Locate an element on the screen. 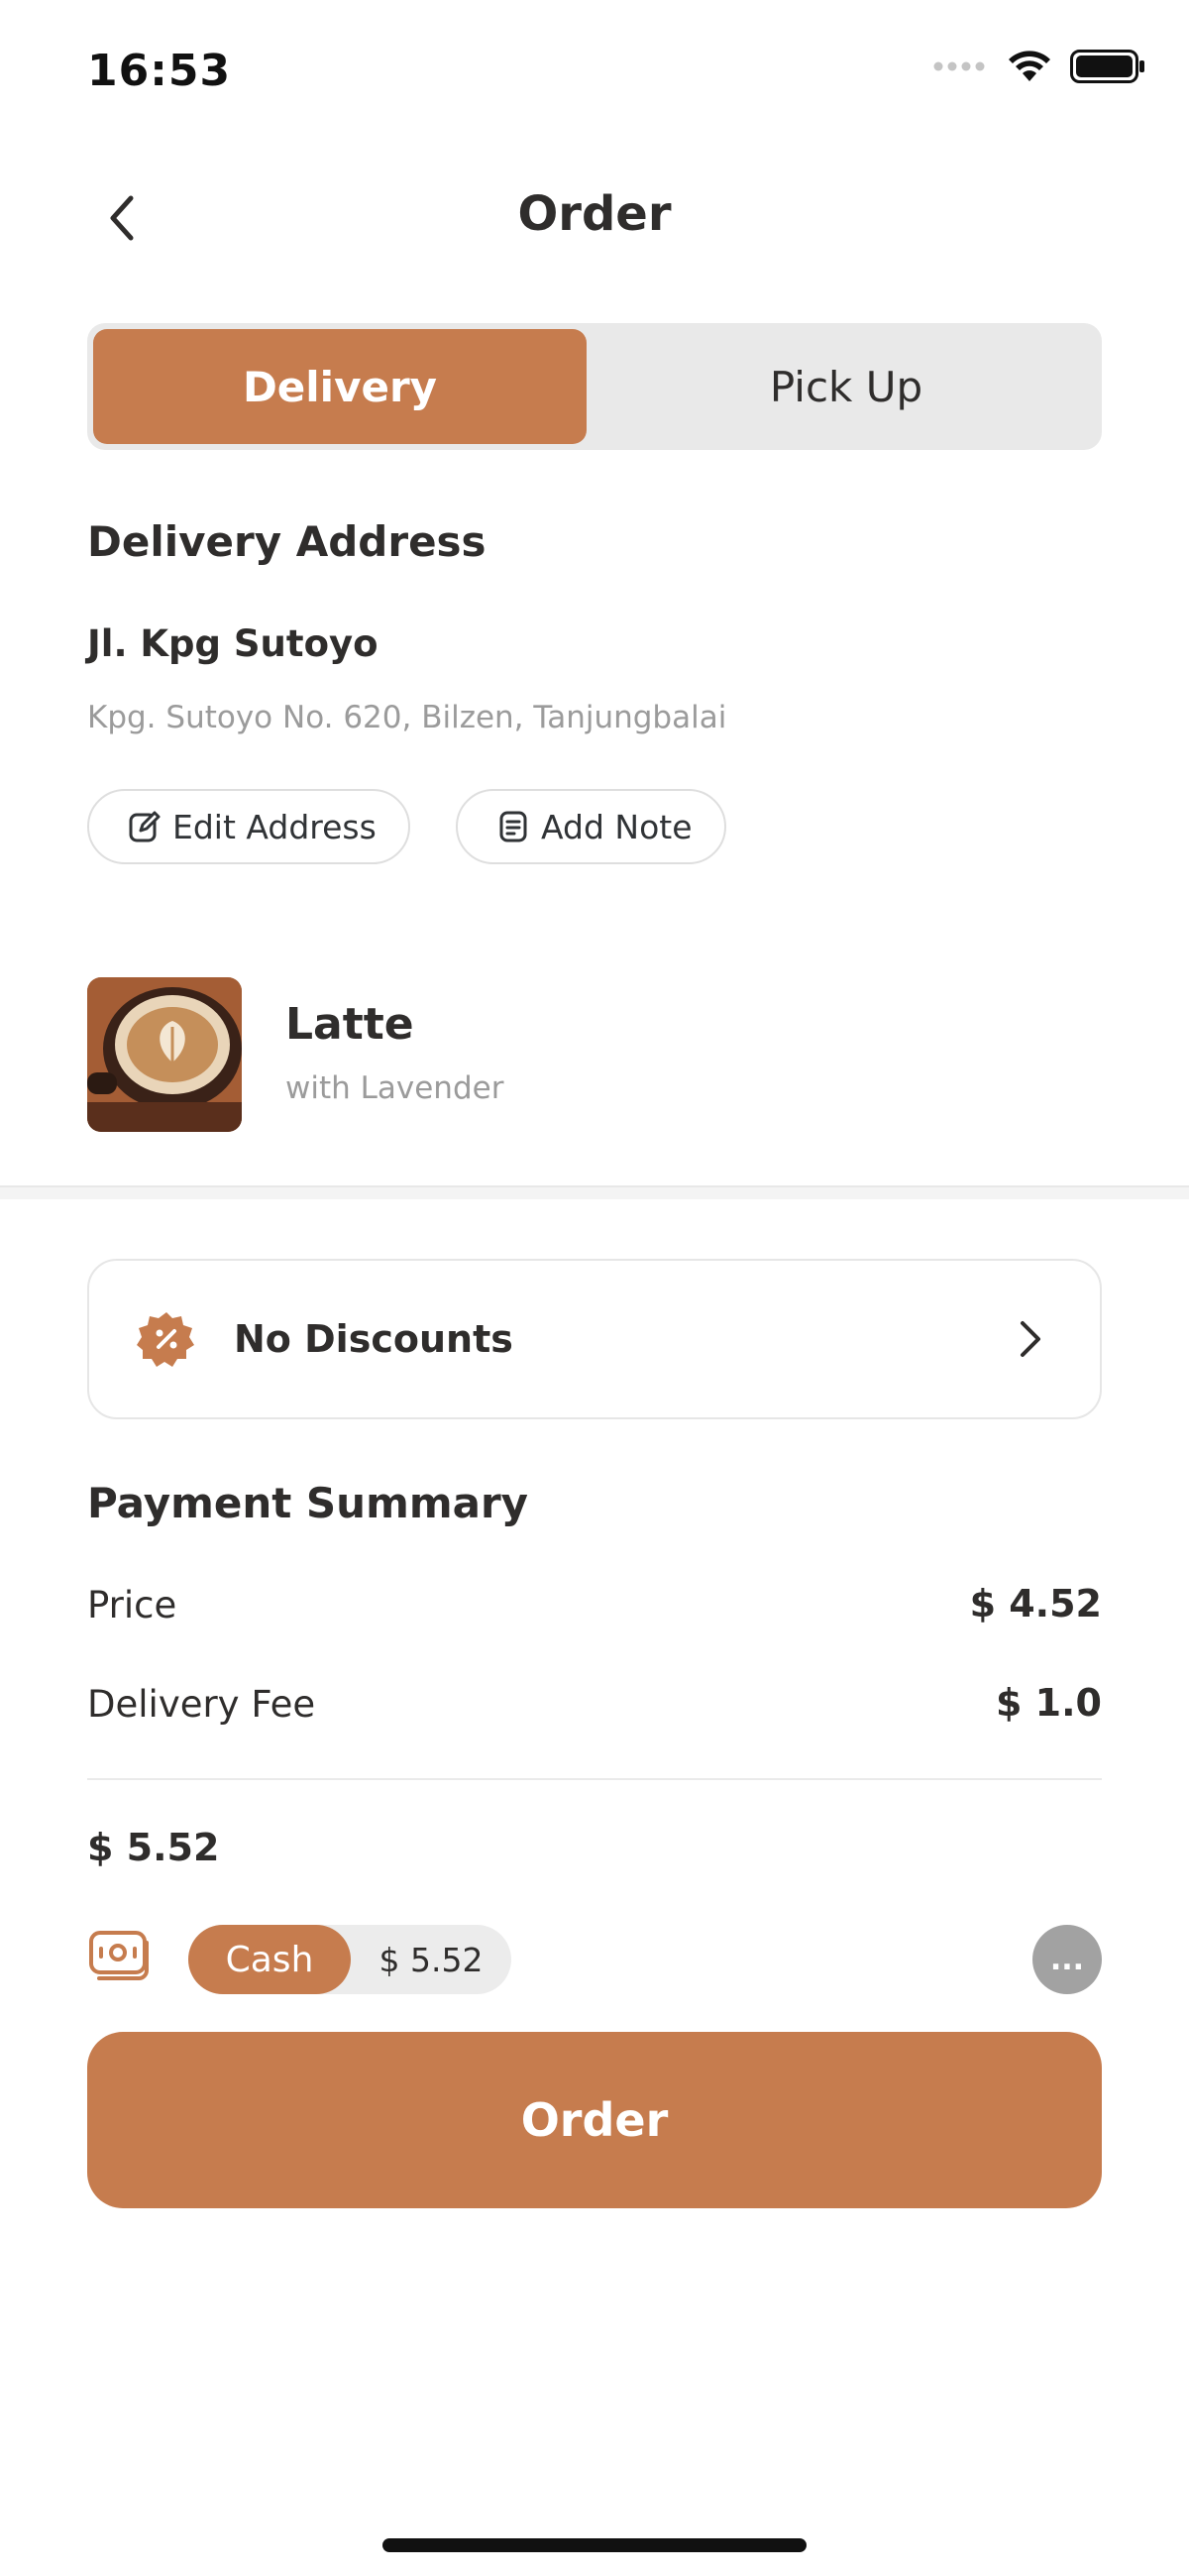 The image size is (1189, 2576). price-label: Price is located at coordinates (132, 1605).